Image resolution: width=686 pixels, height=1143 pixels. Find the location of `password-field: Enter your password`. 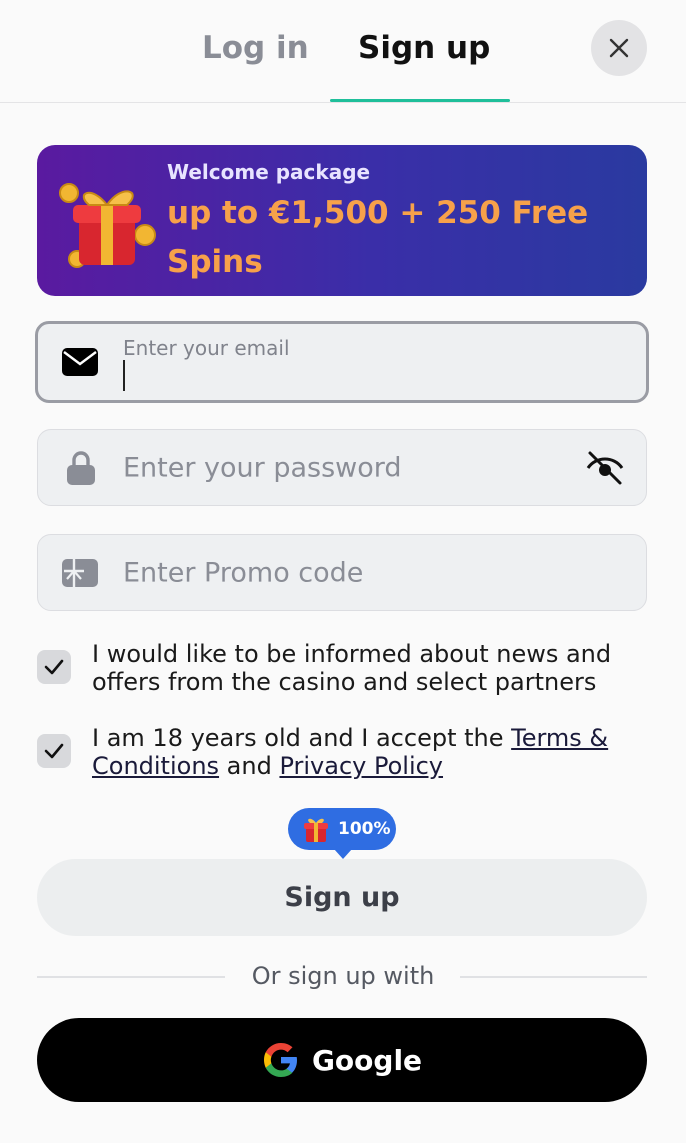

password-field: Enter your password is located at coordinates (342, 467).